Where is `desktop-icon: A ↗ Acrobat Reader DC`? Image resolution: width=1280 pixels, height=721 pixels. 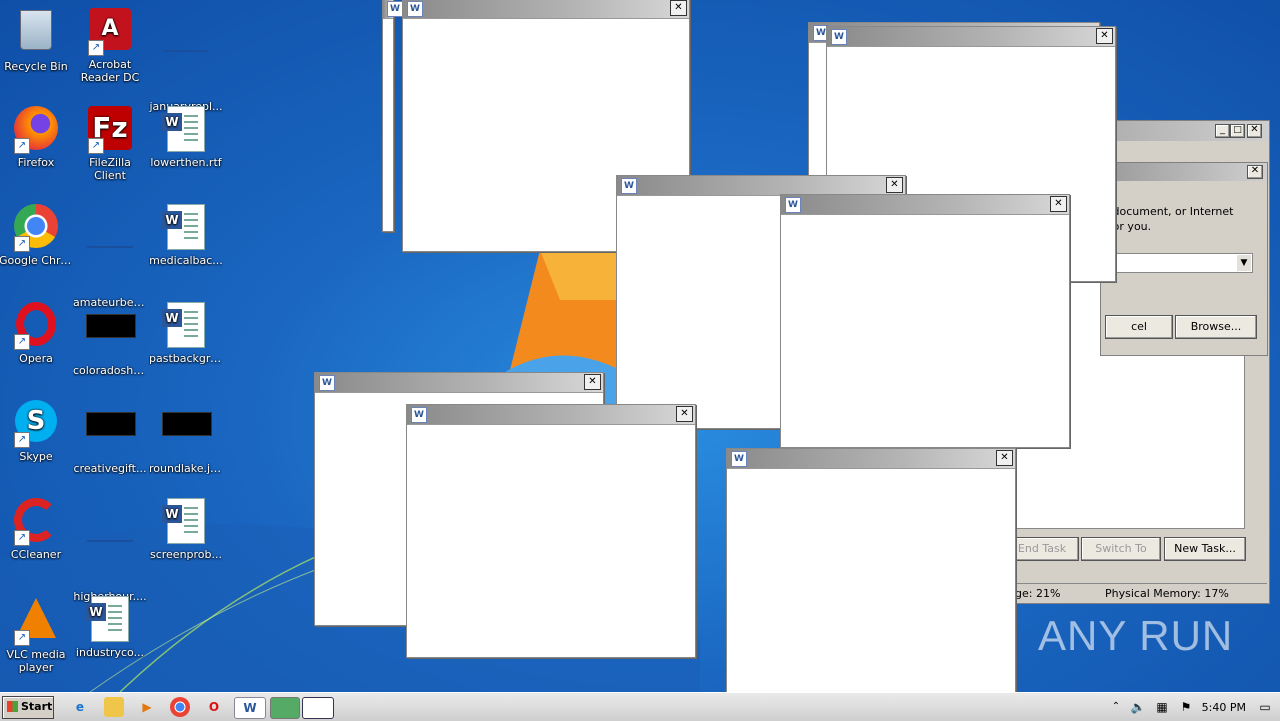 desktop-icon: A ↗ Acrobat Reader DC is located at coordinates (110, 45).